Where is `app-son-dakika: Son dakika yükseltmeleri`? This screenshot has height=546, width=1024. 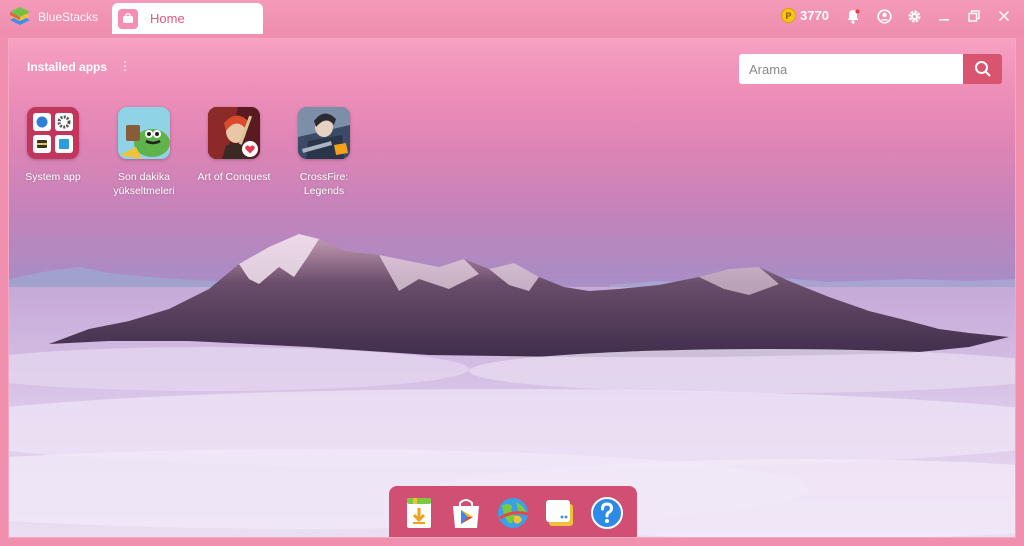 app-son-dakika: Son dakika yükseltmeleri is located at coordinates (144, 152).